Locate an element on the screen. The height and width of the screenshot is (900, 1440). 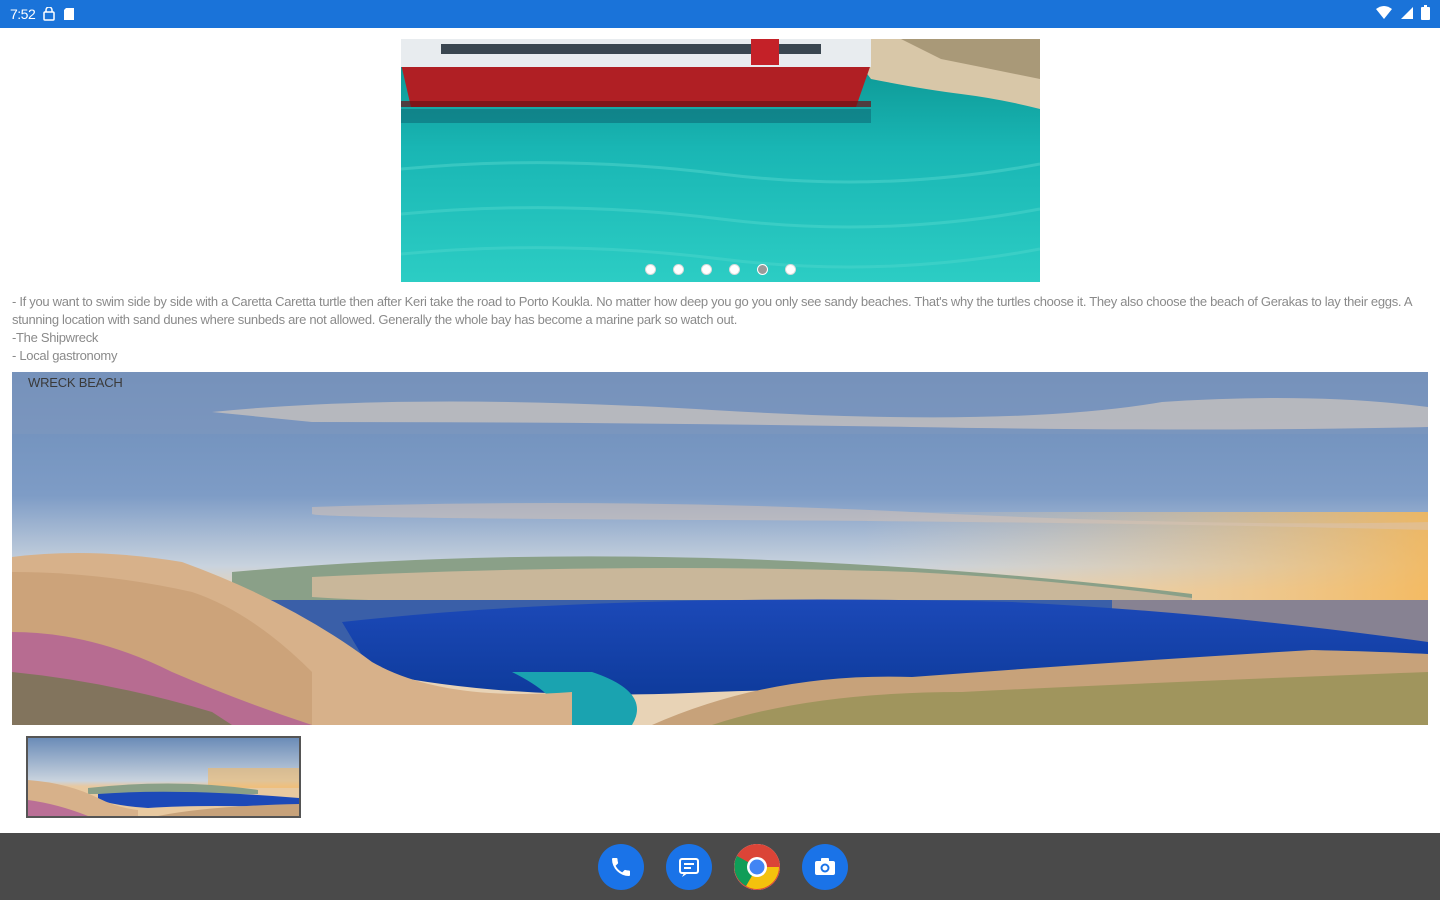
vpn-icon is located at coordinates (49, 13).